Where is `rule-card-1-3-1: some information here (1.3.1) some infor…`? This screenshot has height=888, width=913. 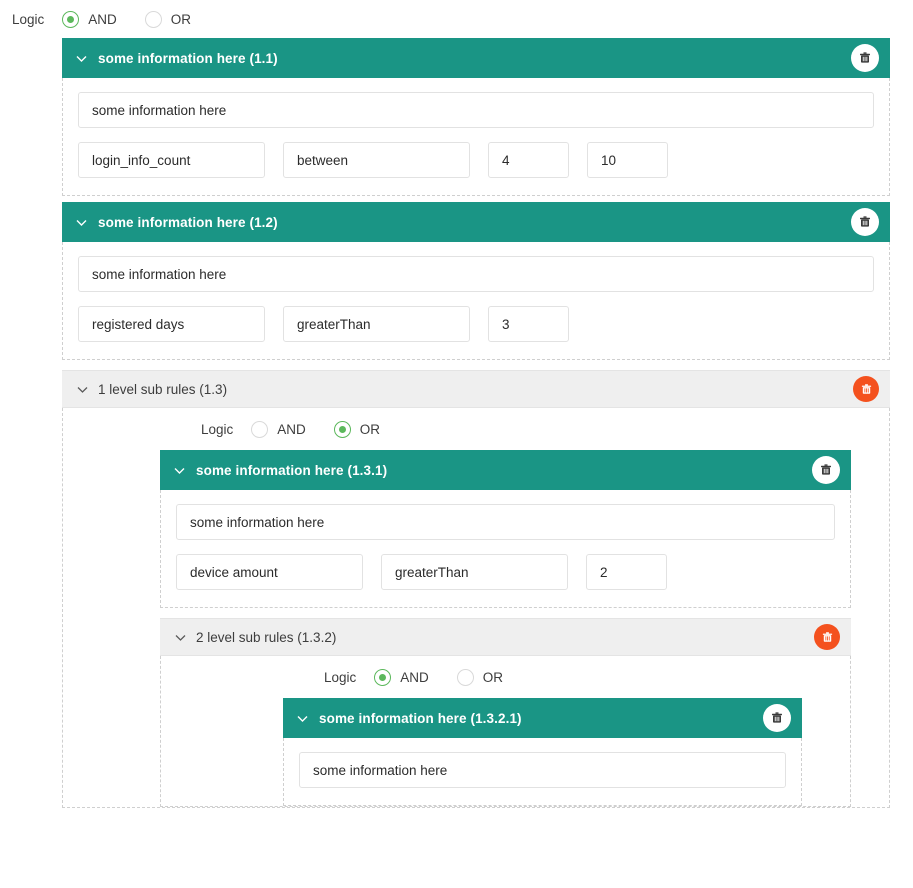
rule-card-1-3-1: some information here (1.3.1) some infor… is located at coordinates (505, 529).